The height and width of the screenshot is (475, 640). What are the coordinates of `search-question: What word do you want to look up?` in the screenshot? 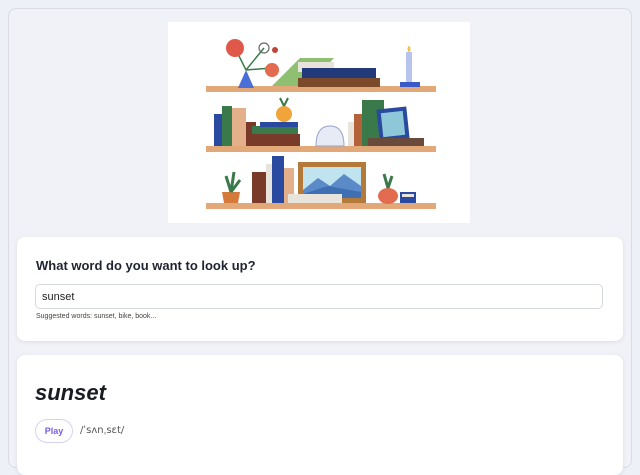 It's located at (146, 265).